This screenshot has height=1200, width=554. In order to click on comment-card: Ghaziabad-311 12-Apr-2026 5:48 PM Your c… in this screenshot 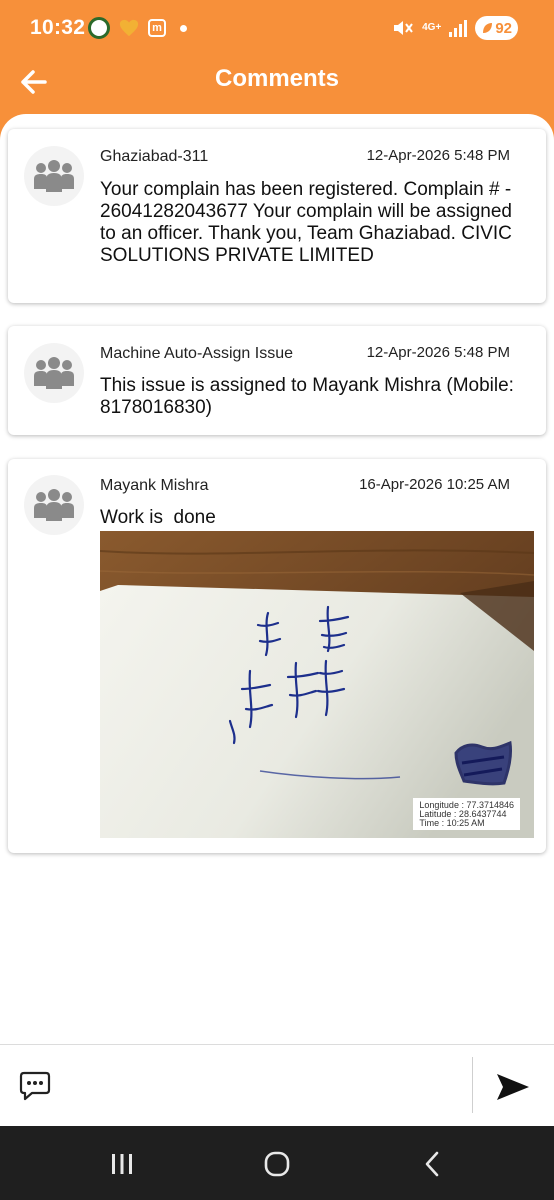, I will do `click(277, 216)`.